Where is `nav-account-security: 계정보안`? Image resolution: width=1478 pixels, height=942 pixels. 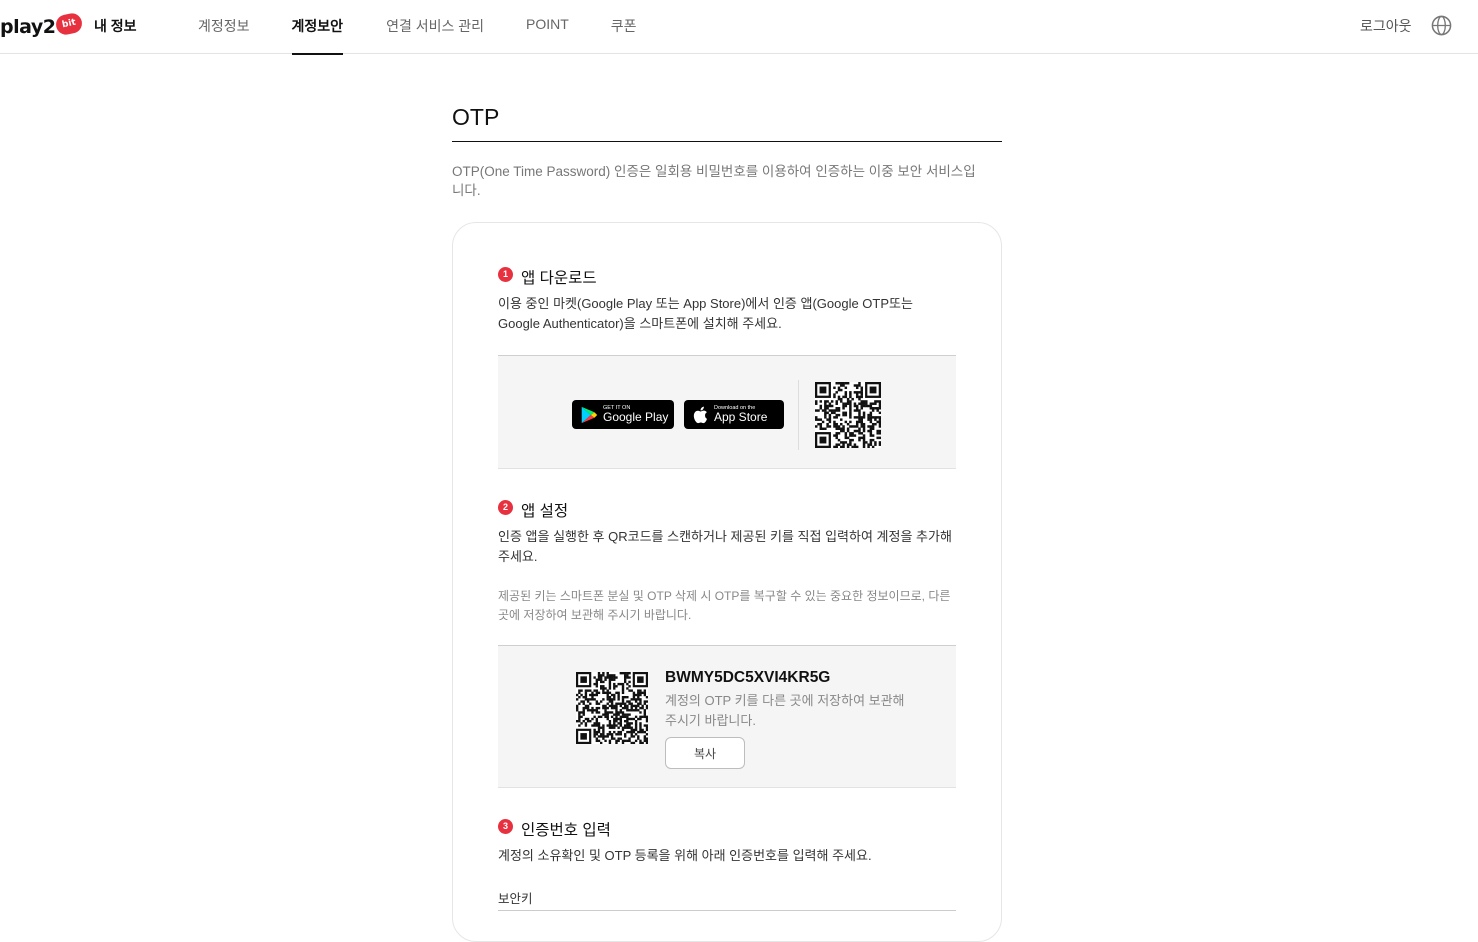 nav-account-security: 계정보안 is located at coordinates (317, 27).